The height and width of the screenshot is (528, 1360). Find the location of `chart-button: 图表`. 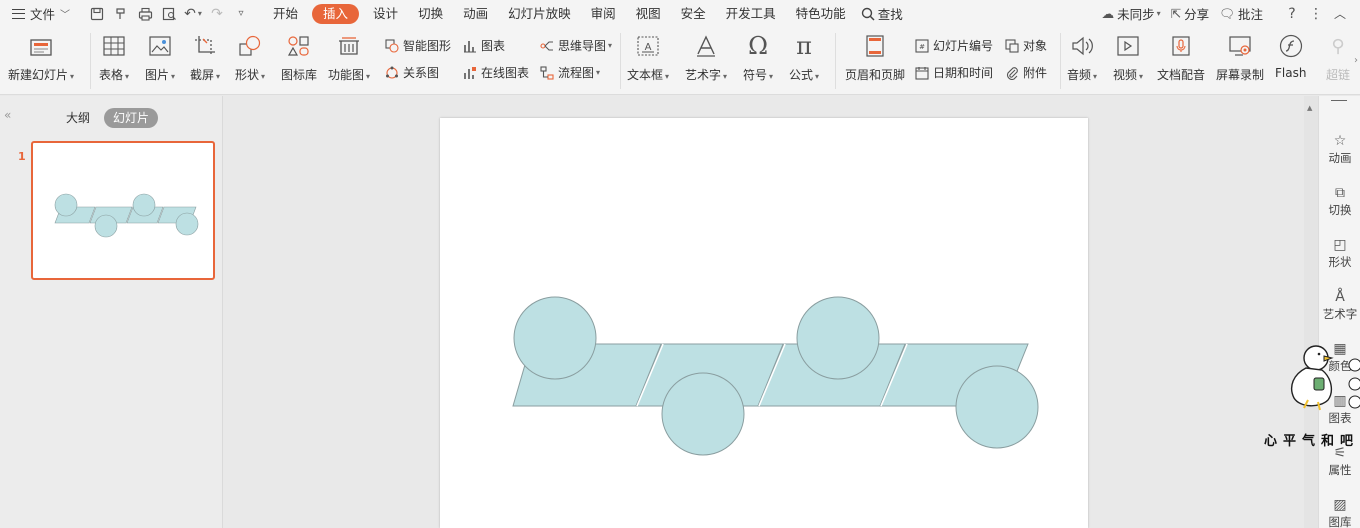

chart-button: 图表 is located at coordinates (483, 45).